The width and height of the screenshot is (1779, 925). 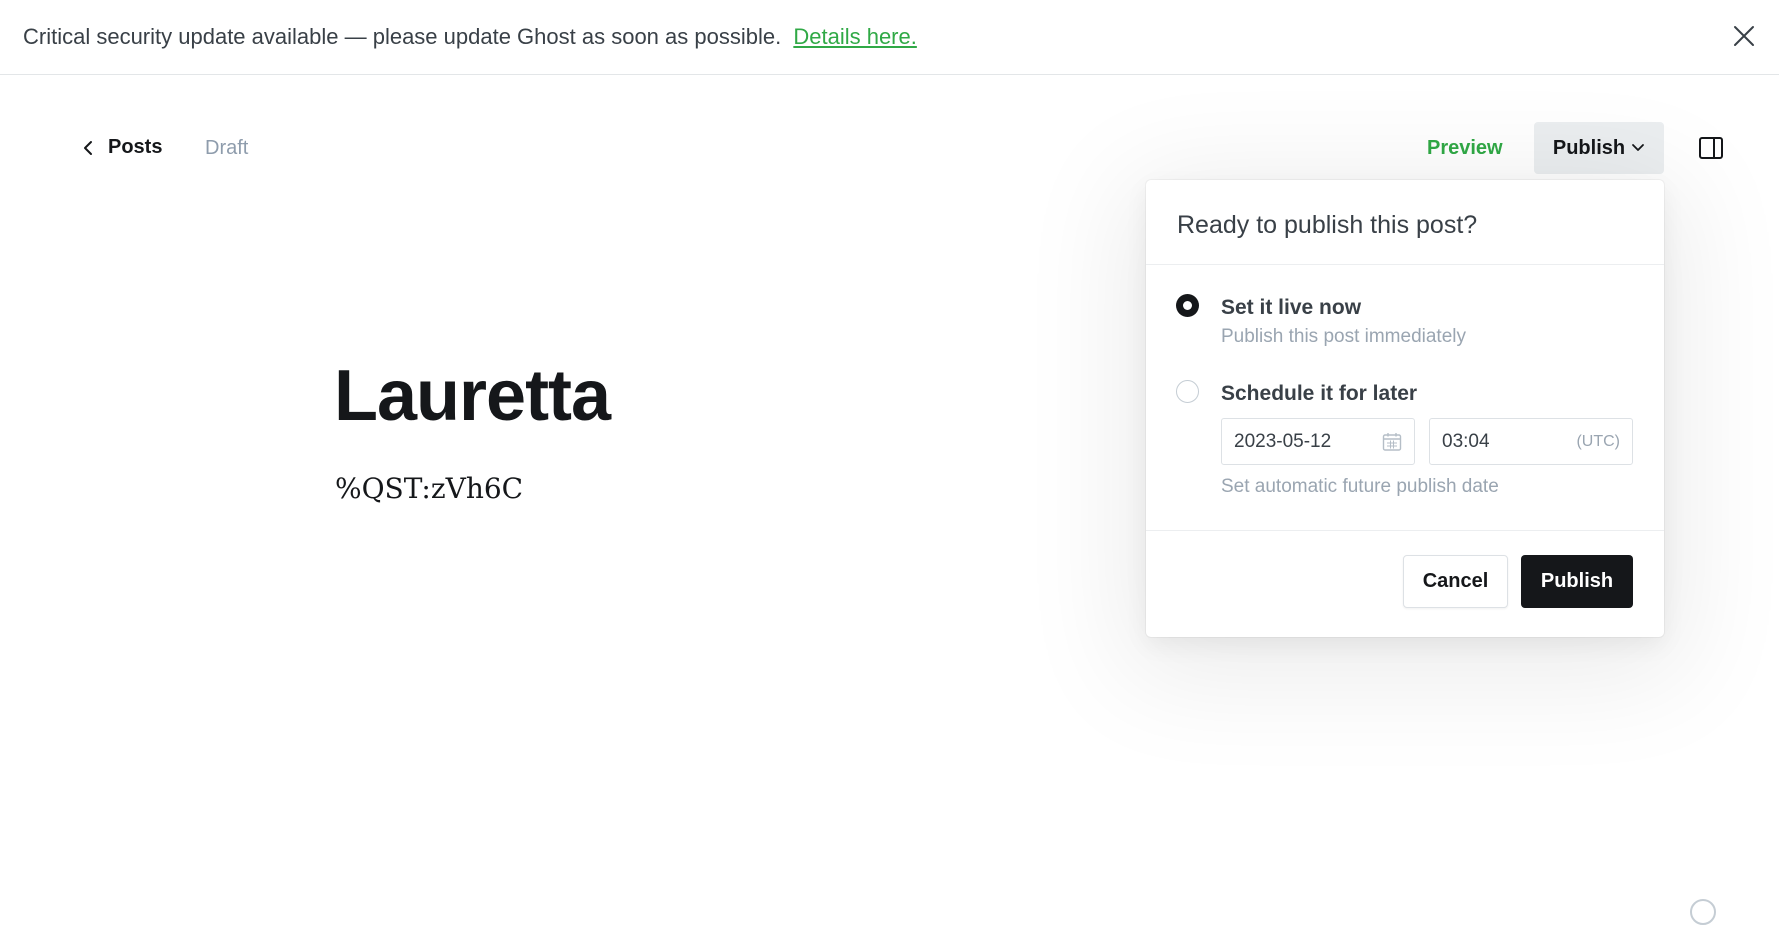 I want to click on chevron-down-icon, so click(x=1638, y=147).